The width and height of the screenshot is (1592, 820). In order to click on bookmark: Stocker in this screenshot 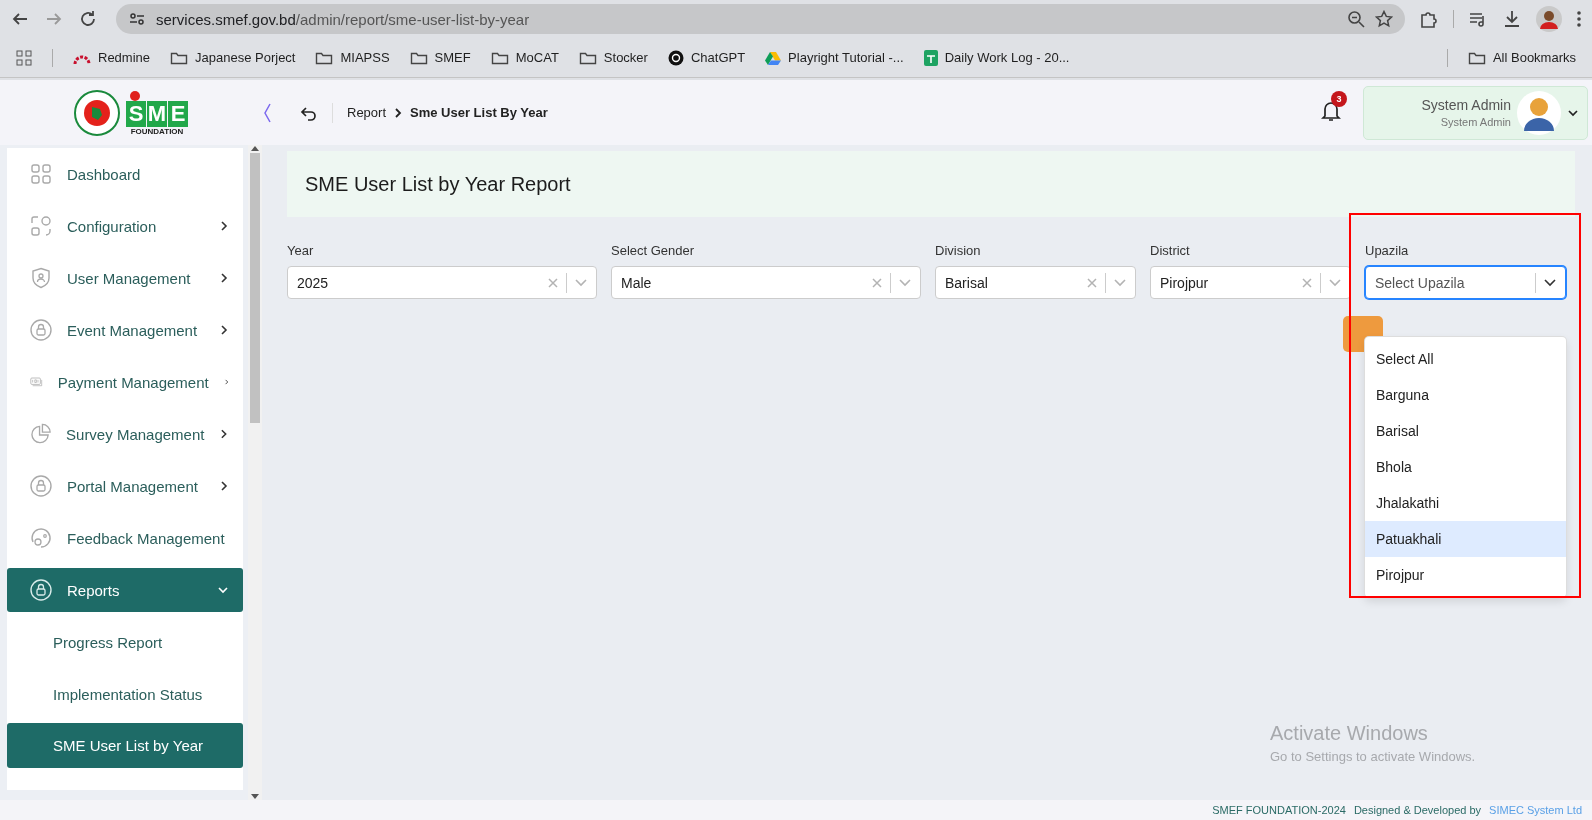, I will do `click(613, 57)`.